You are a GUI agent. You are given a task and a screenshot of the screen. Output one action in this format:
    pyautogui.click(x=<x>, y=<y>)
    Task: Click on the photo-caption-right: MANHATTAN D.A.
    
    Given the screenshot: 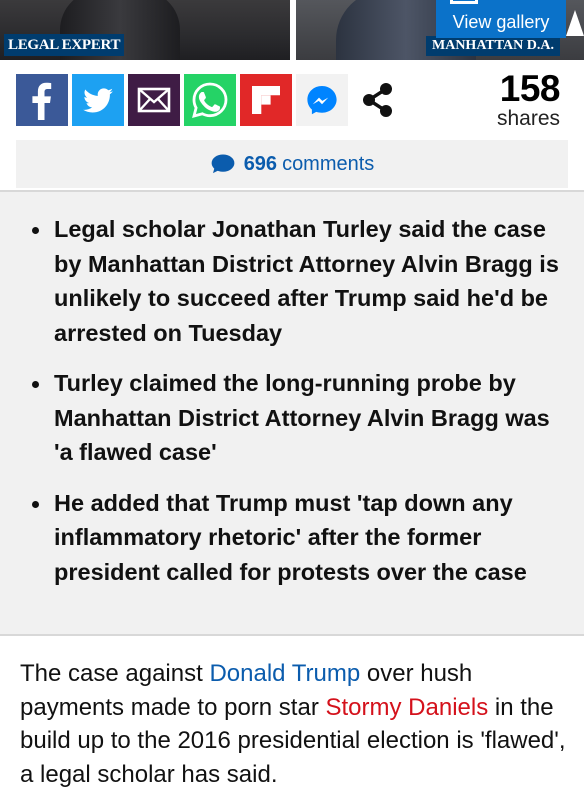 What is the action you would take?
    pyautogui.click(x=493, y=46)
    